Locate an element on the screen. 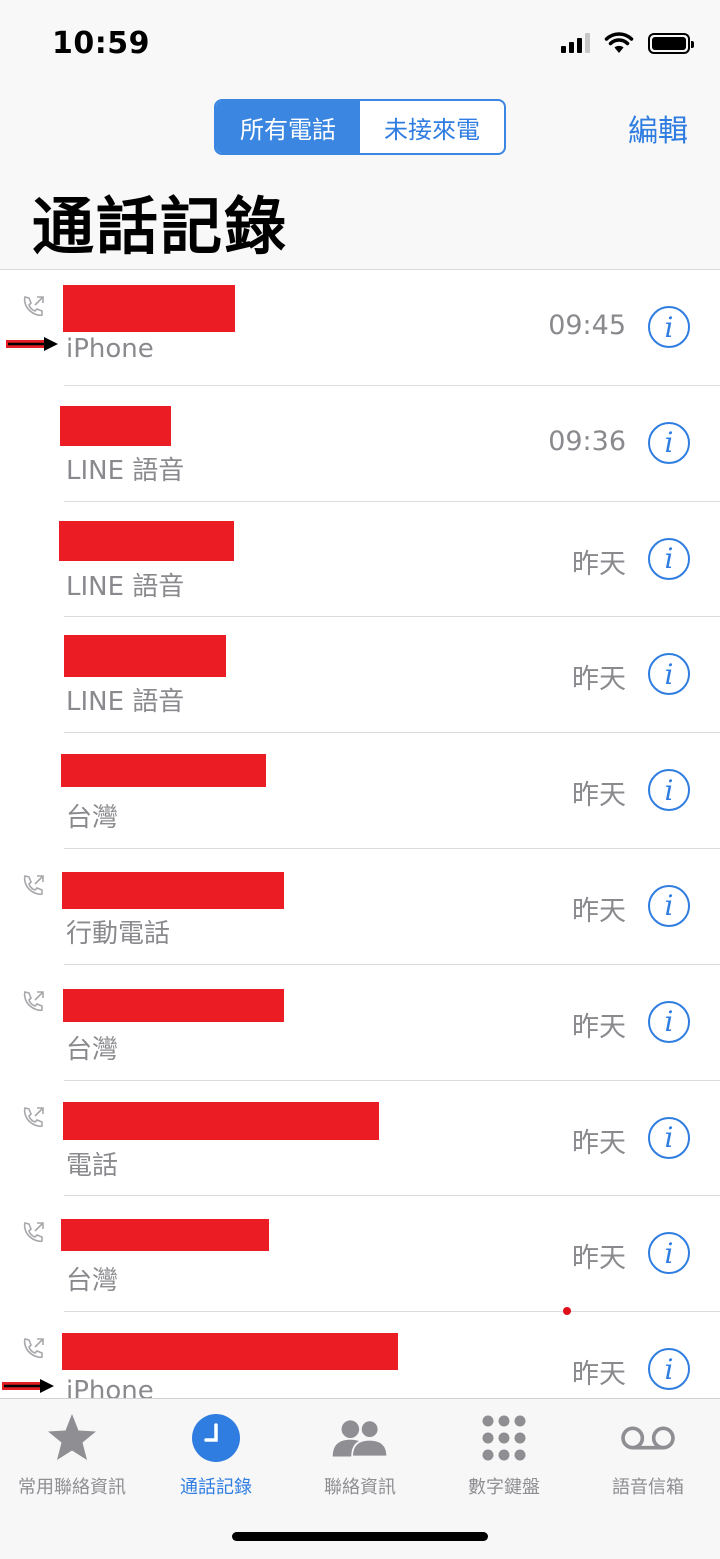  edit-button: 編輯 is located at coordinates (658, 128).